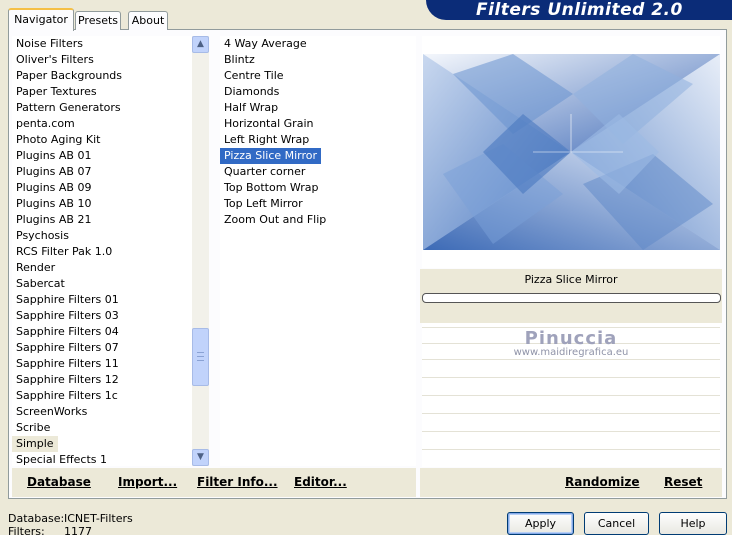 This screenshot has width=732, height=535. Describe the element at coordinates (265, 171) in the screenshot. I see `list-item-label: Quarter corner` at that location.